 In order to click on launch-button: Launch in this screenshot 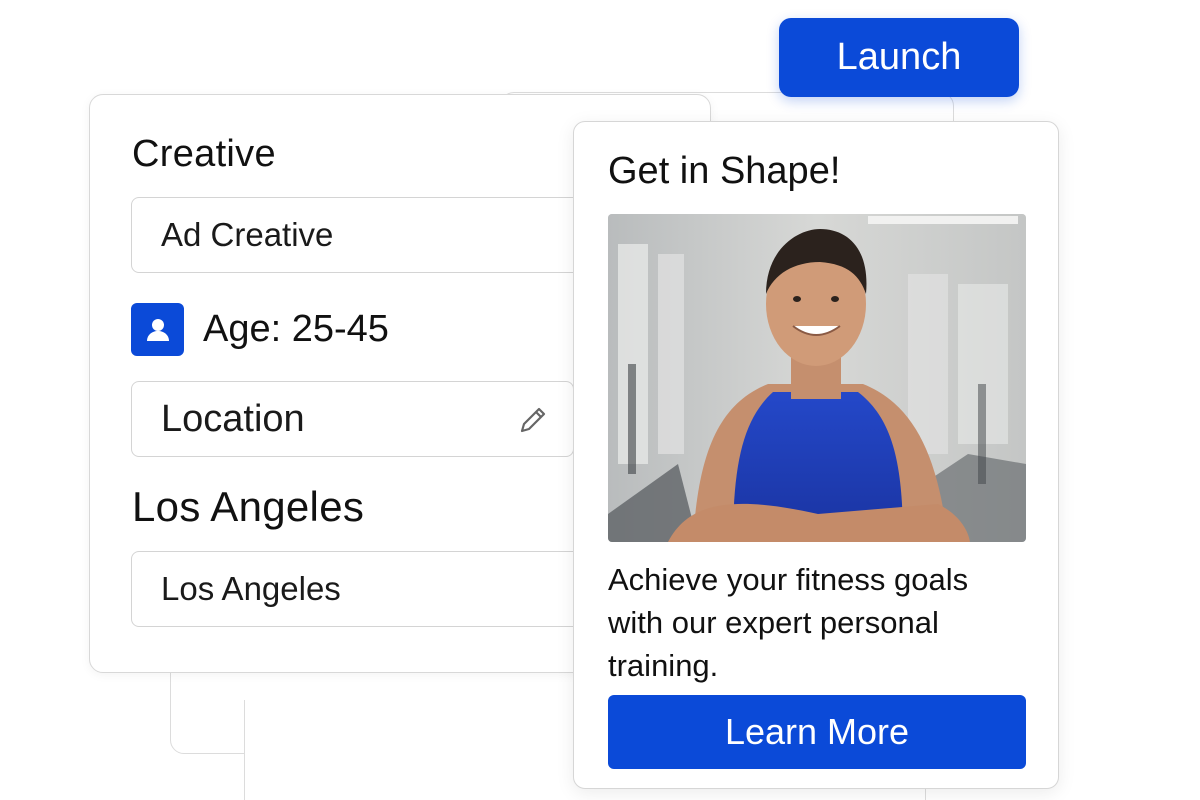, I will do `click(899, 57)`.